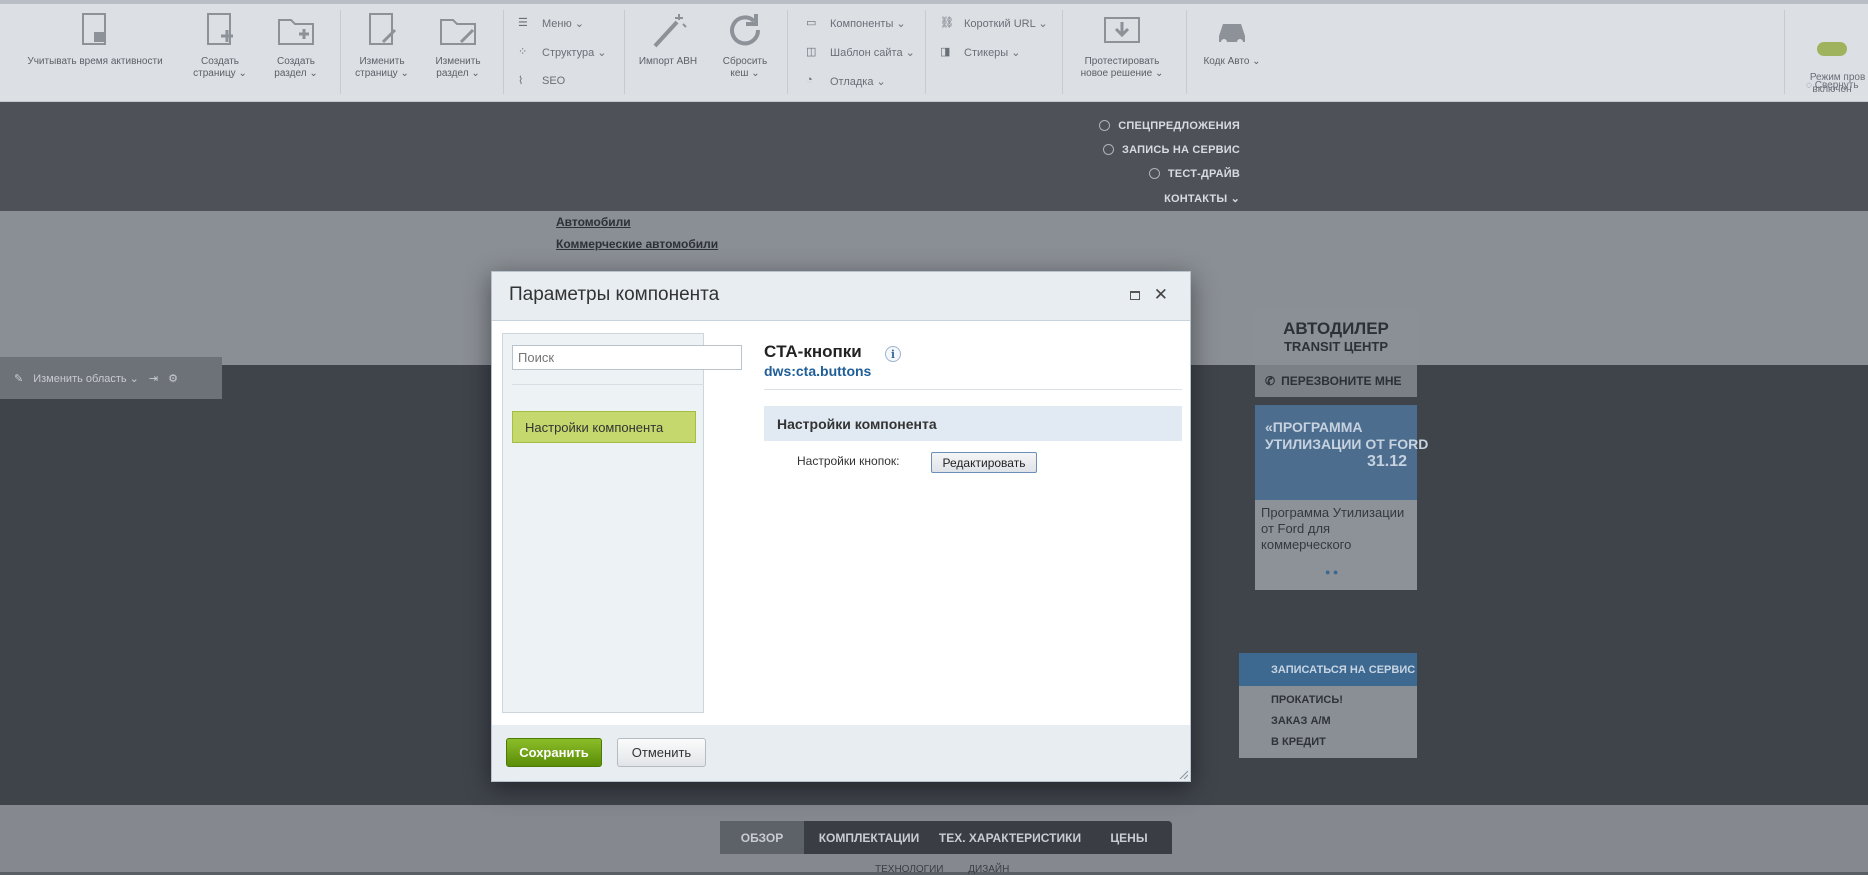 This screenshot has width=1868, height=875. What do you see at coordinates (1343, 669) in the screenshot?
I see `service-signup-label: ЗАПИСАТЬСЯ НА СЕРВИС` at bounding box center [1343, 669].